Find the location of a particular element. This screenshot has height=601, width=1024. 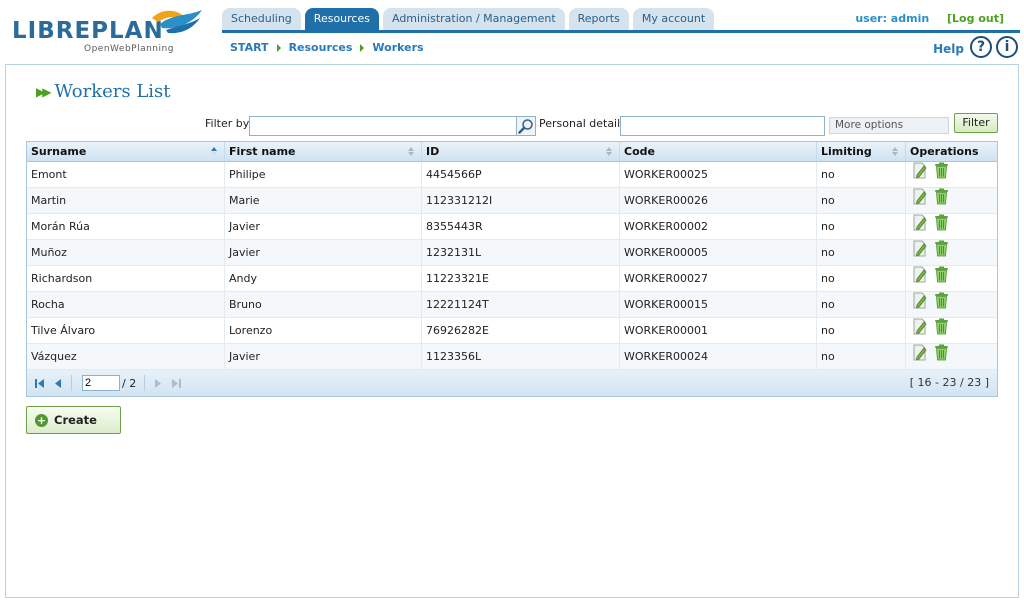

logo-wordmark: LIBREPLAN is located at coordinates (88, 31).